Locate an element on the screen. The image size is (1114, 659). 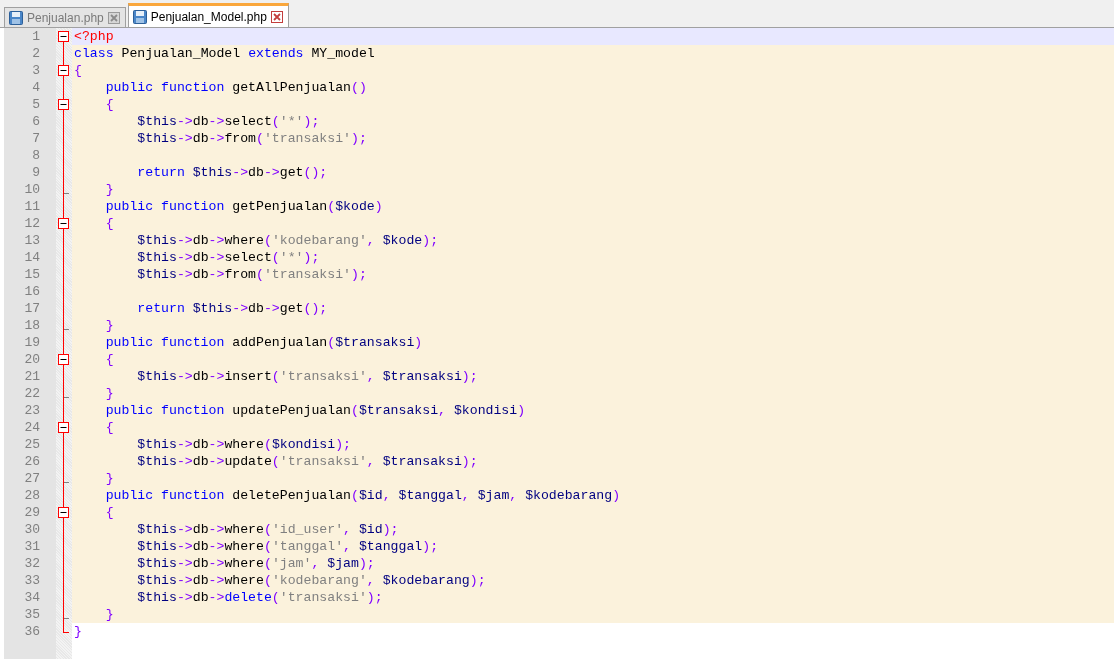
line-number: 8 is located at coordinates (36, 155).